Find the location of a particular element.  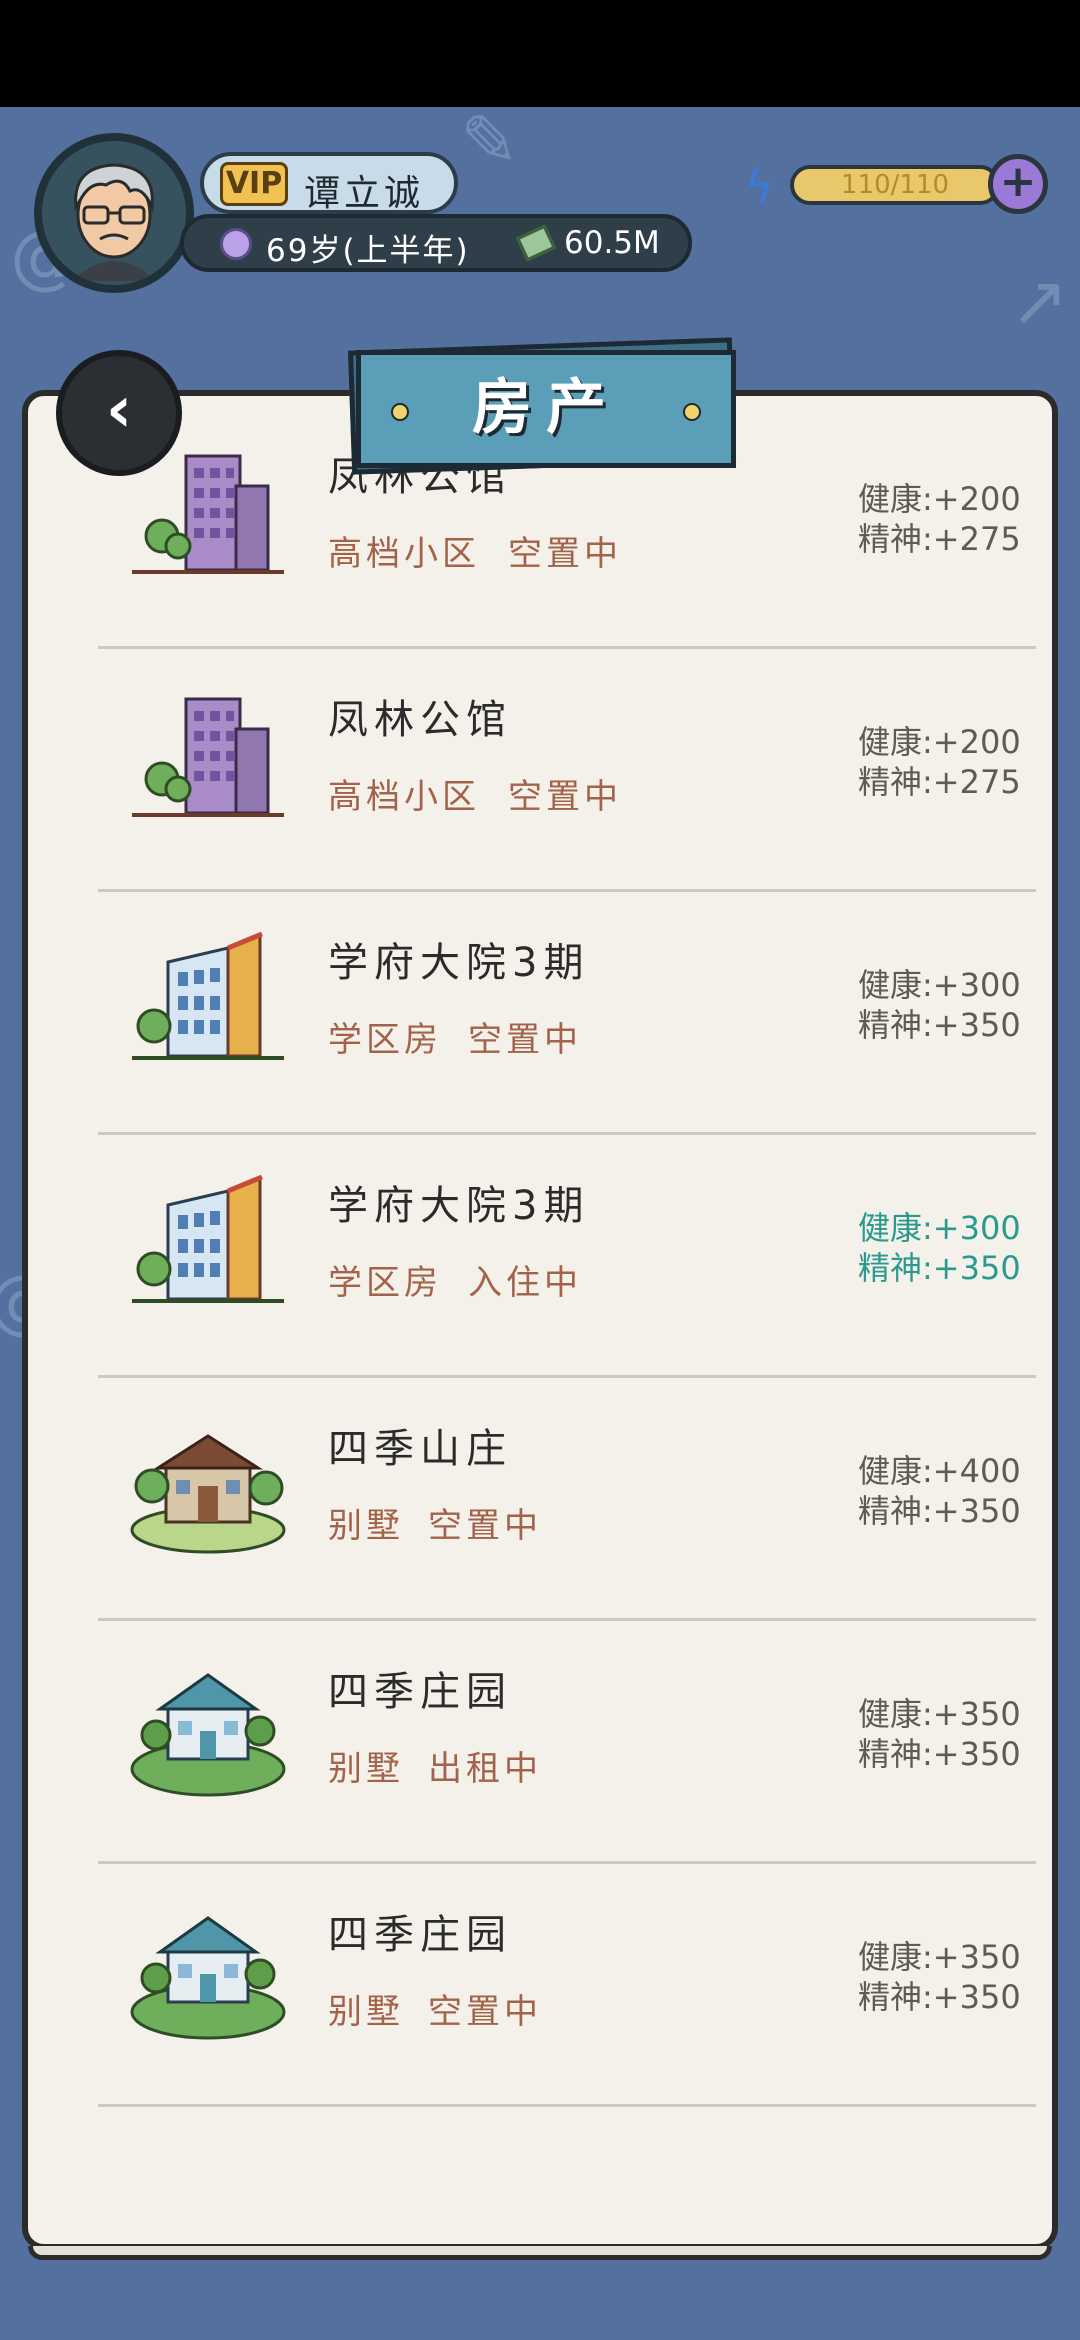

player-age: 69岁(上半年) is located at coordinates (368, 251).